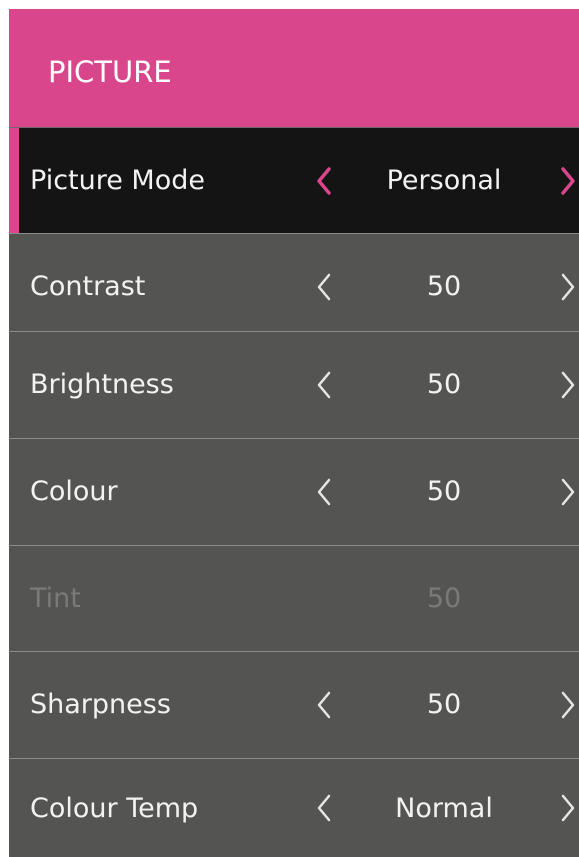  What do you see at coordinates (294, 286) in the screenshot?
I see `menu-row-contrast: Contrast 50` at bounding box center [294, 286].